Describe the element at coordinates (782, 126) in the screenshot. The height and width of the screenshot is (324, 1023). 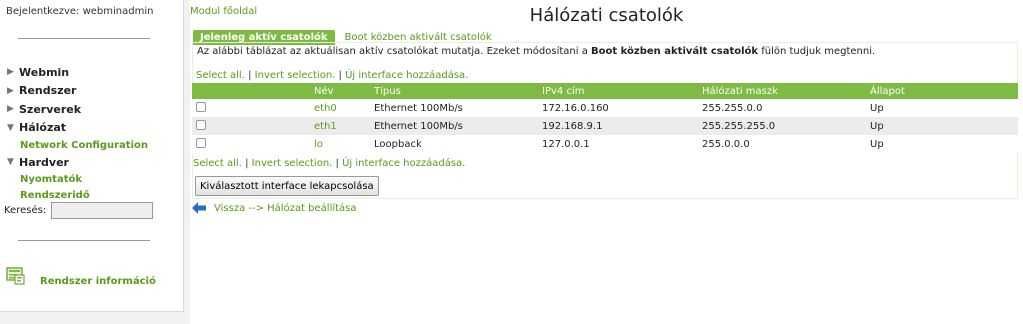
I see `cell-netmask: 255.255.255.0` at that location.